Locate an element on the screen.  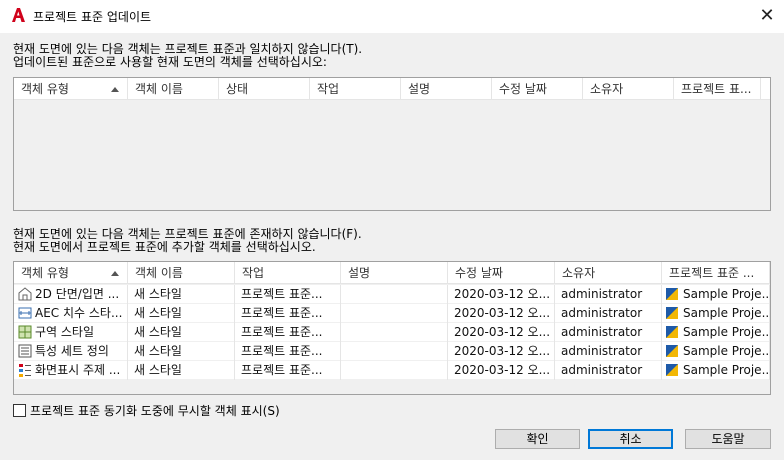
cancel-button: 취소 is located at coordinates (630, 439).